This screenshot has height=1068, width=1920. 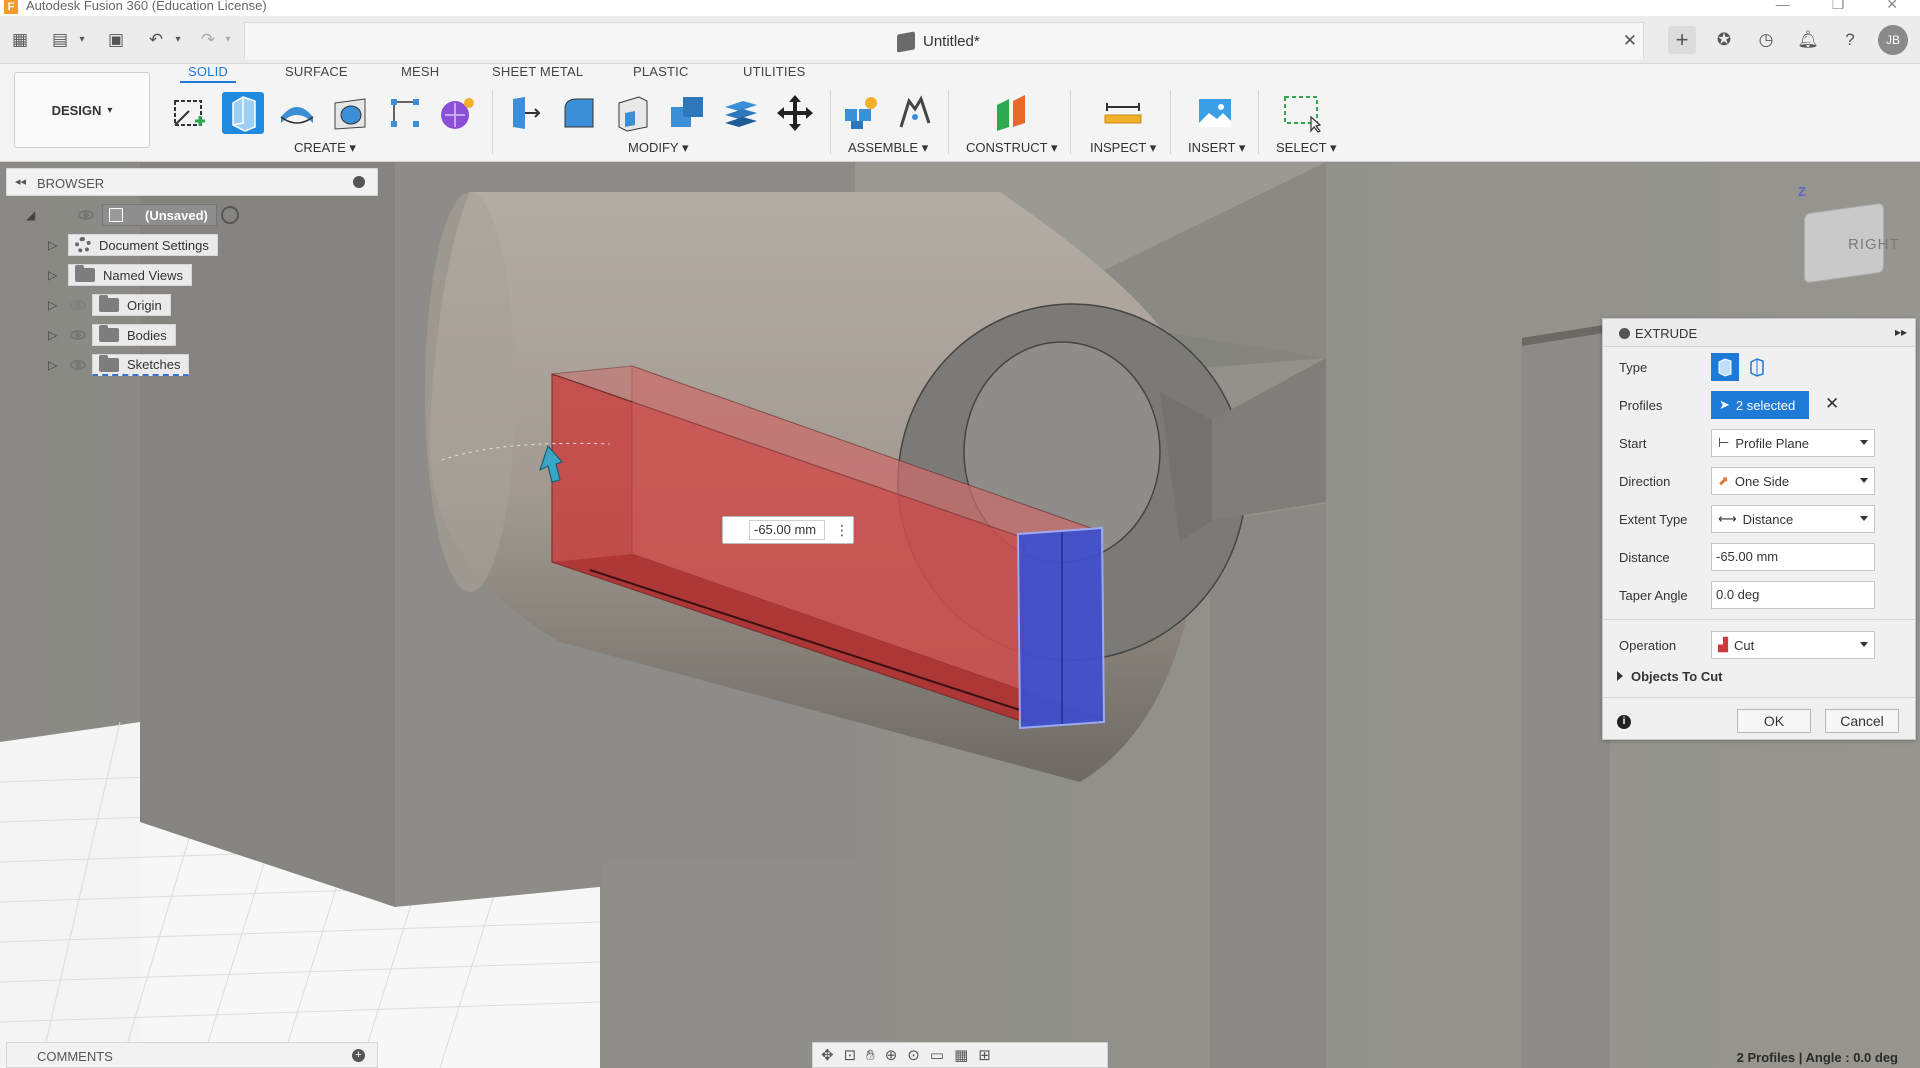 I want to click on taper-angle-input: 0.0 deg, so click(x=1793, y=595).